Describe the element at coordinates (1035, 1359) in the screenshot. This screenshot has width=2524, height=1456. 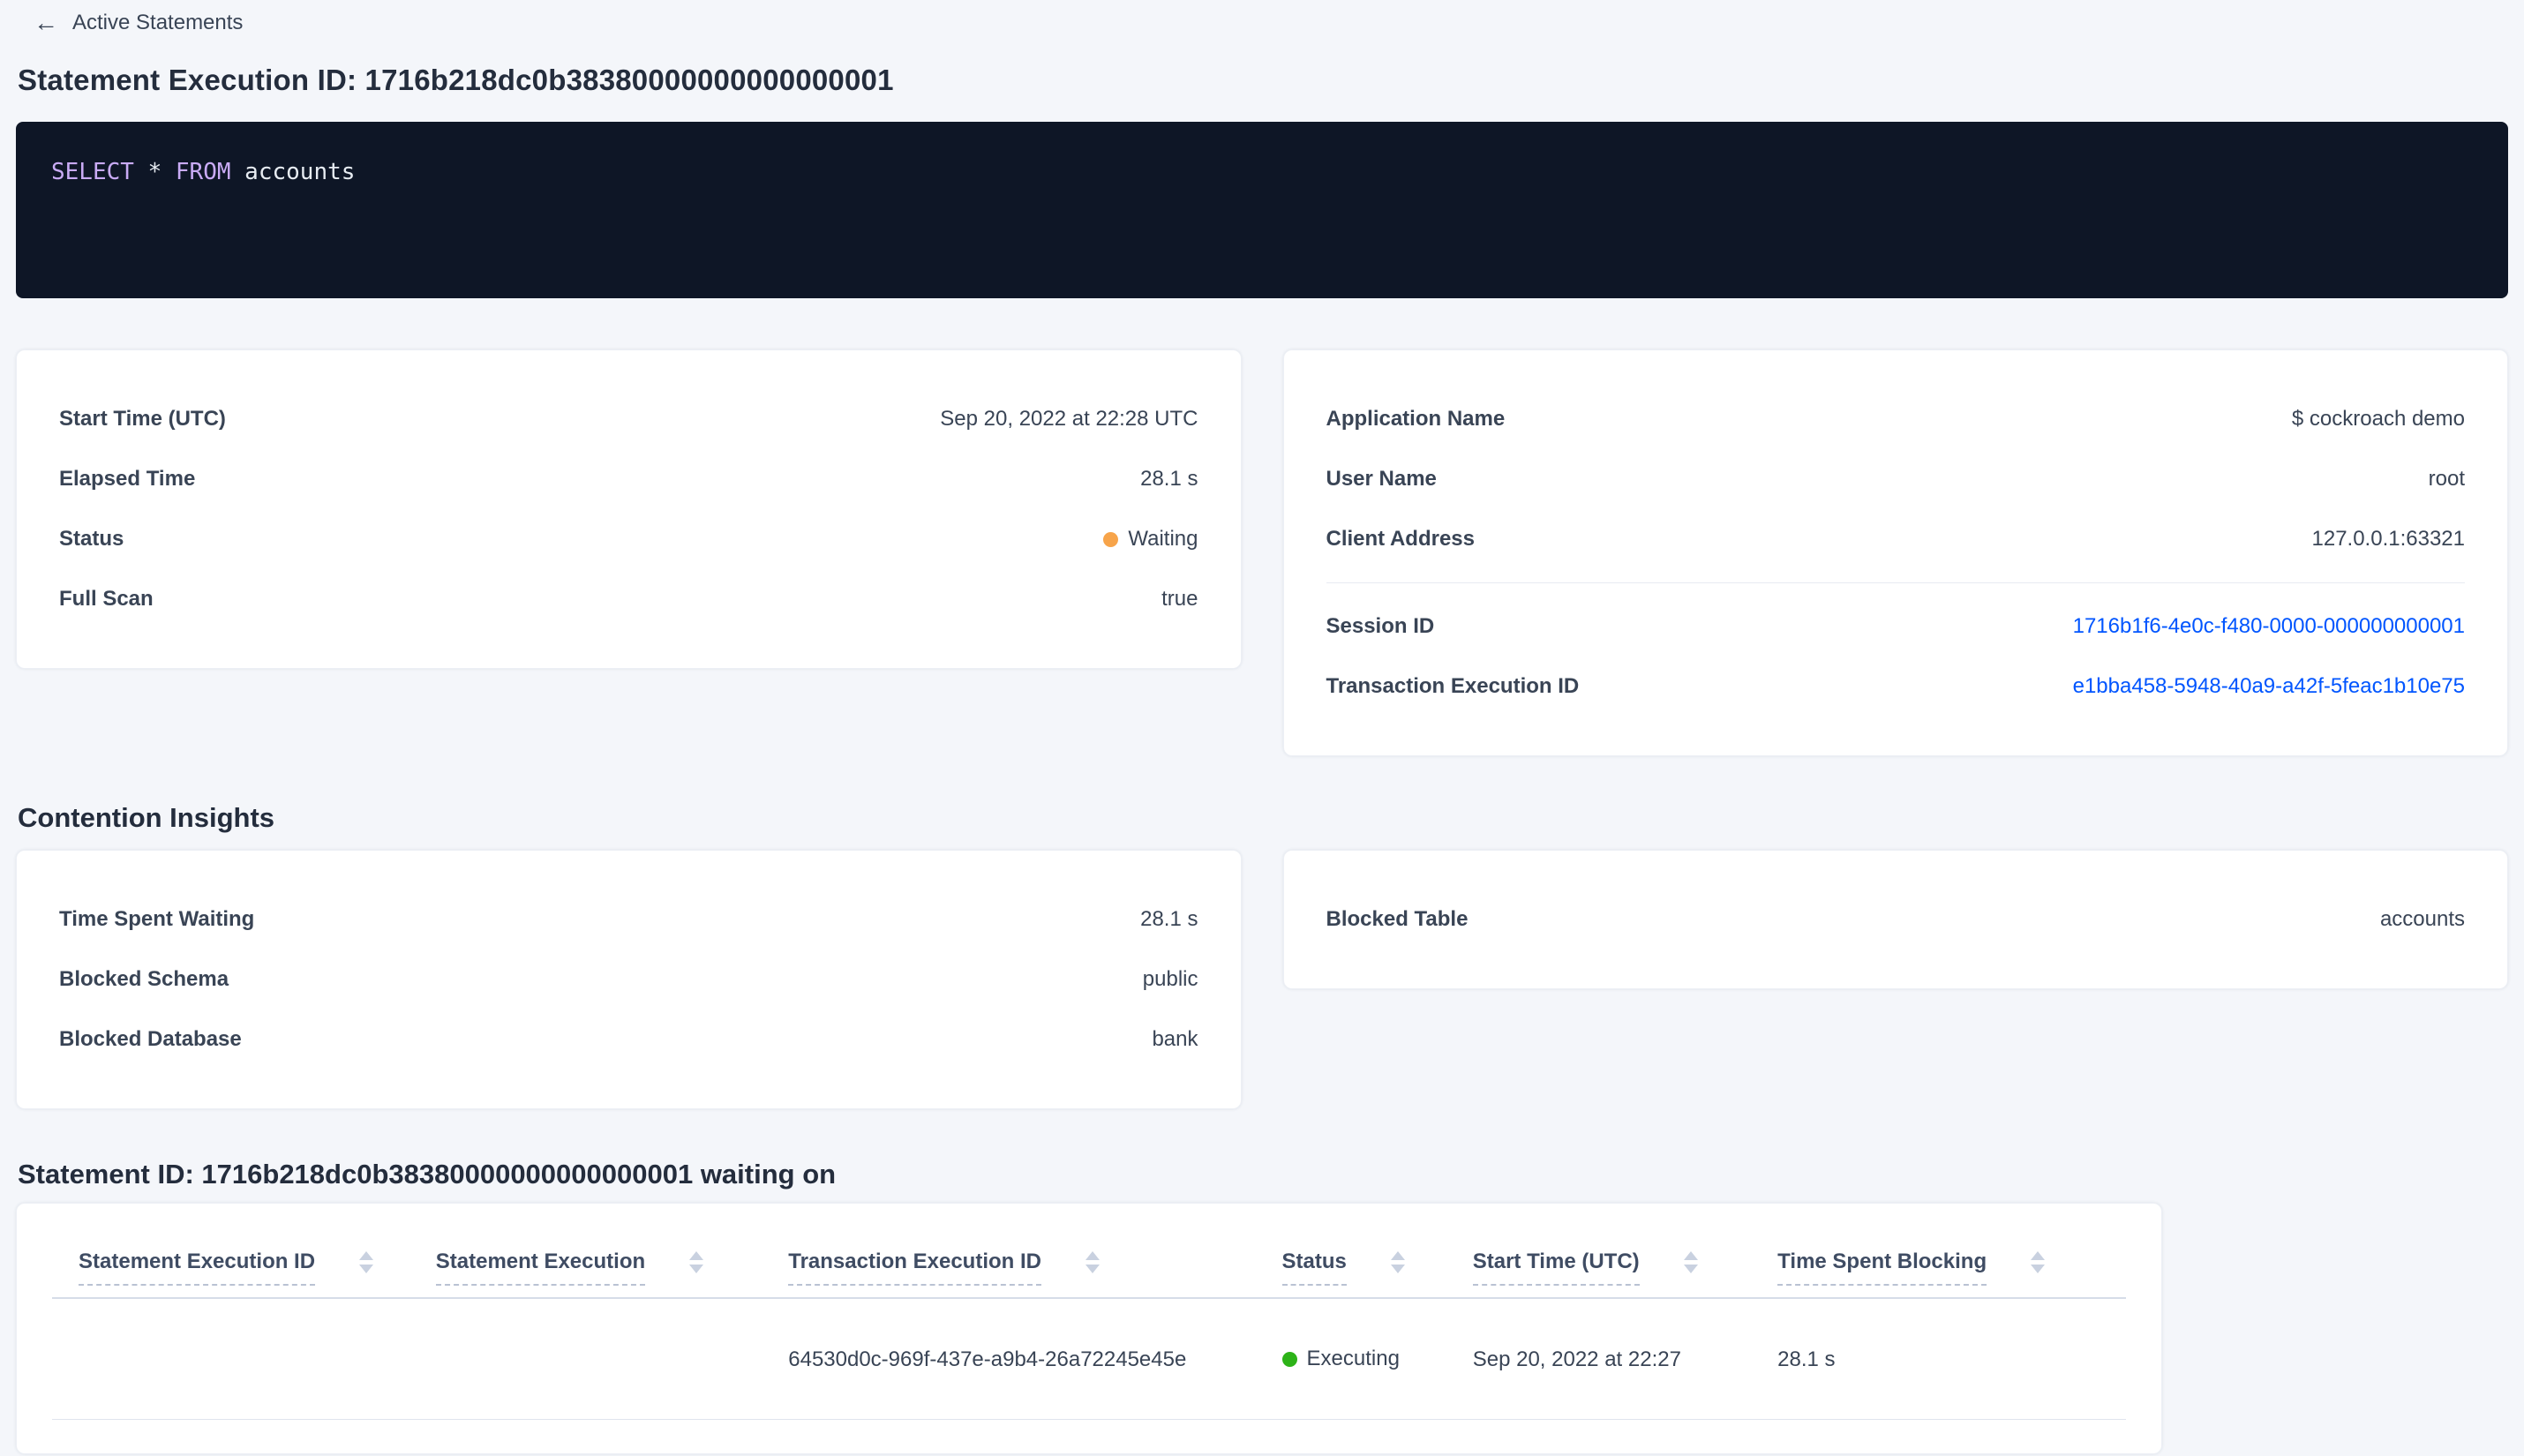
I see `cell-transaction-execution-id: 64530d0c-969f-437e-a9b4-26a72245e45e` at that location.